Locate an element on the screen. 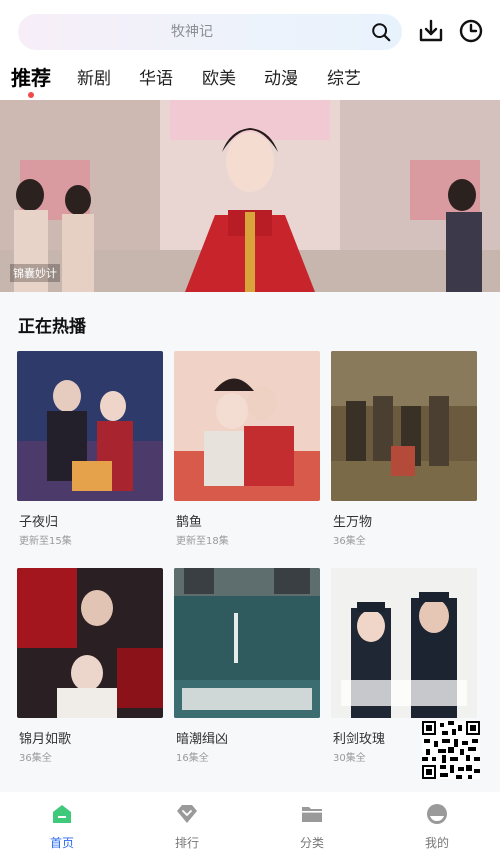 Image resolution: width=500 pixels, height=856 pixels. card-episode-status: 更新至18集 is located at coordinates (202, 541).